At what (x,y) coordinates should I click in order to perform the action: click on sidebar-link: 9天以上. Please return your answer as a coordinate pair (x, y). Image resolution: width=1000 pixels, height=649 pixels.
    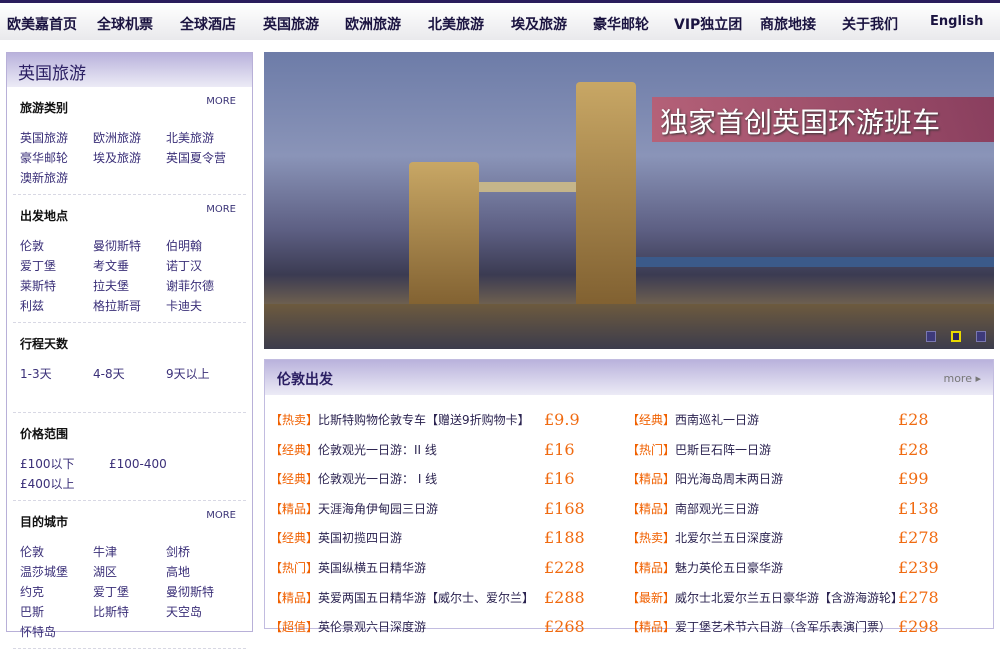
    Looking at the image, I should click on (206, 374).